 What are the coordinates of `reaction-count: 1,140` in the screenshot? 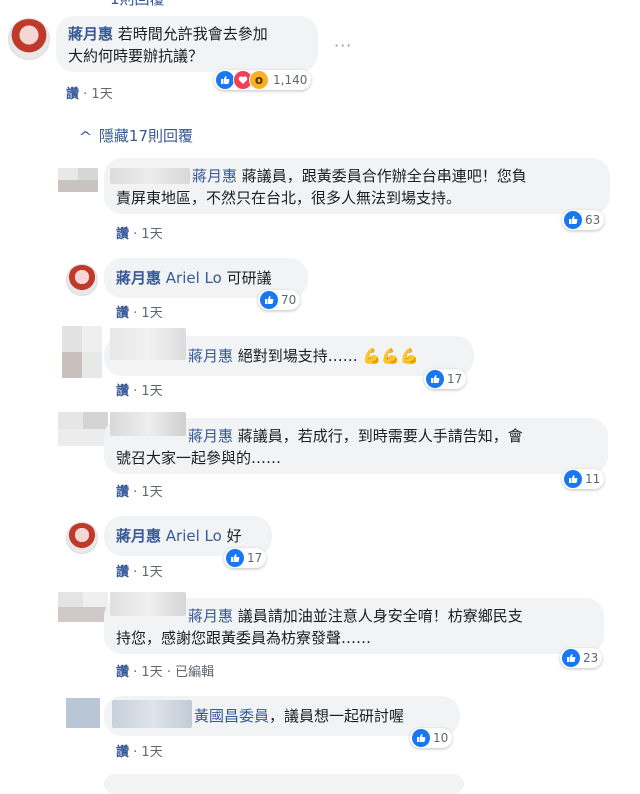 It's located at (290, 80).